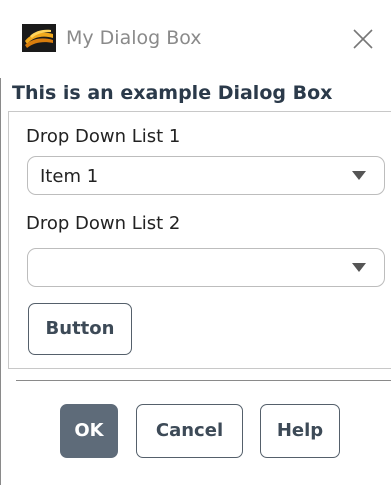 The image size is (391, 485). I want to click on cancel-button: Cancel, so click(189, 431).